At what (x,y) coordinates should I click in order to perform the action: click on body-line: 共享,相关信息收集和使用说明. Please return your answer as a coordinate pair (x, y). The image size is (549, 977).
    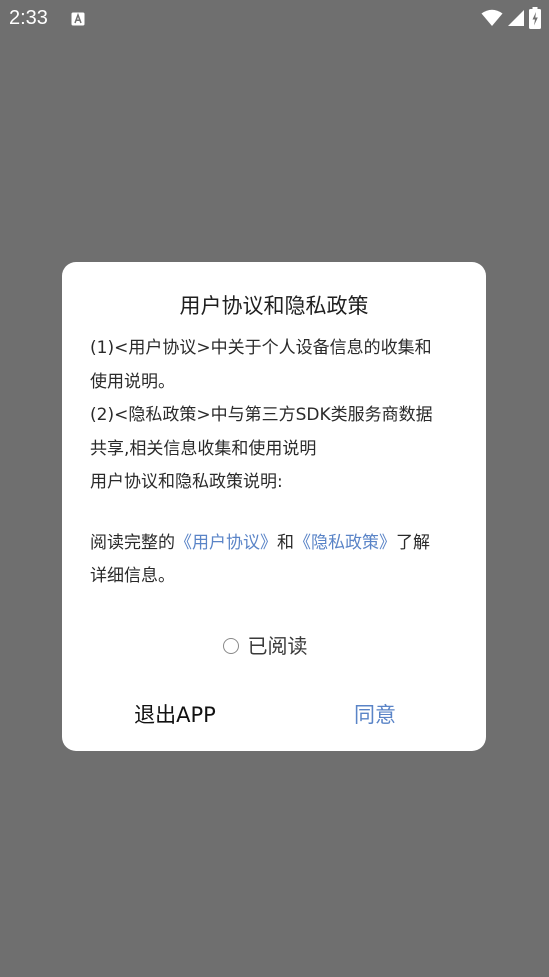
    Looking at the image, I should click on (203, 448).